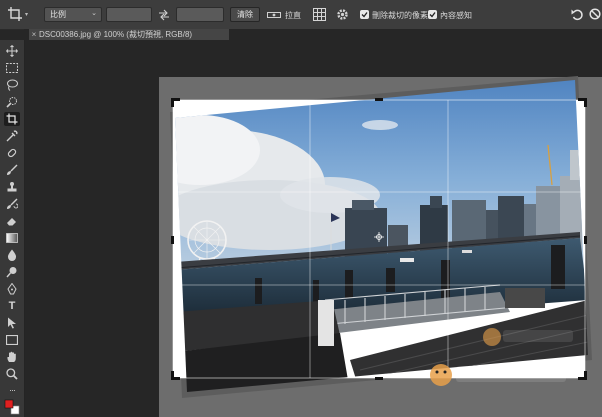 This screenshot has width=602, height=417. I want to click on crop-handle-left, so click(172, 240).